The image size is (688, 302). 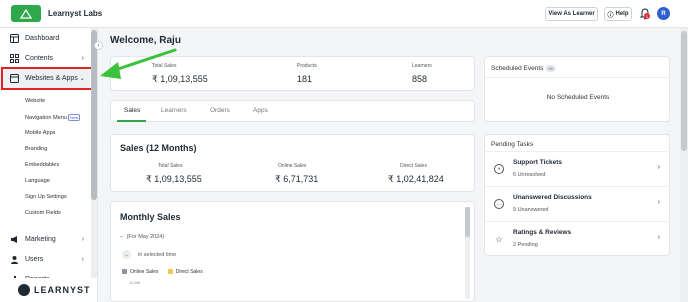 What do you see at coordinates (684, 165) in the screenshot?
I see `page-scrollbar` at bounding box center [684, 165].